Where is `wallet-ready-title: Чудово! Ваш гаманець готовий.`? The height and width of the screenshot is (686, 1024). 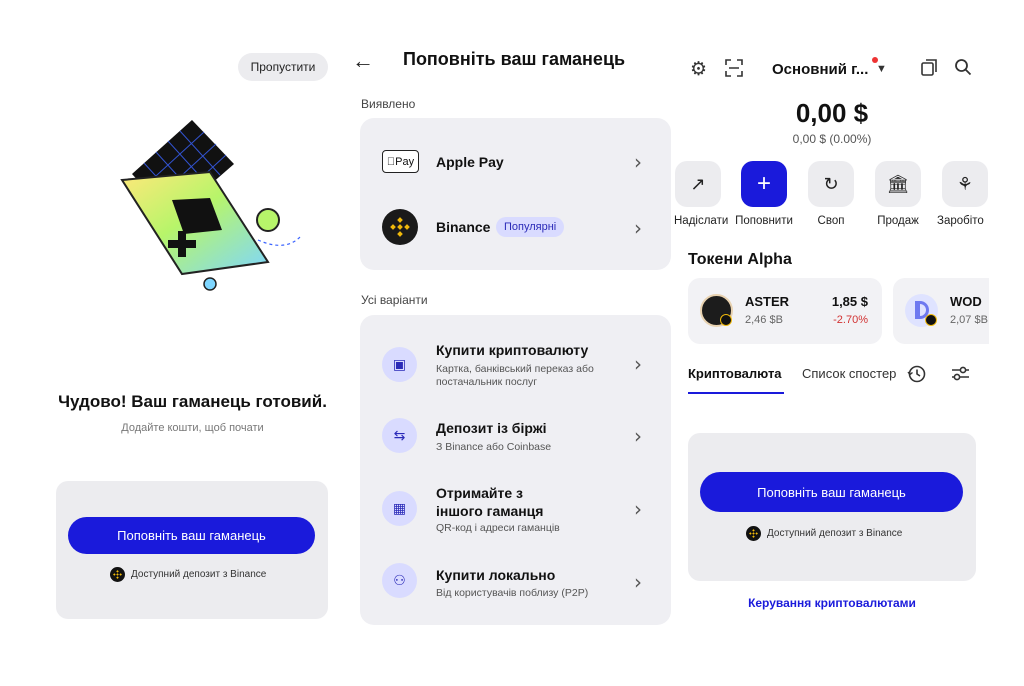 wallet-ready-title: Чудово! Ваш гаманець готовий. is located at coordinates (192, 401).